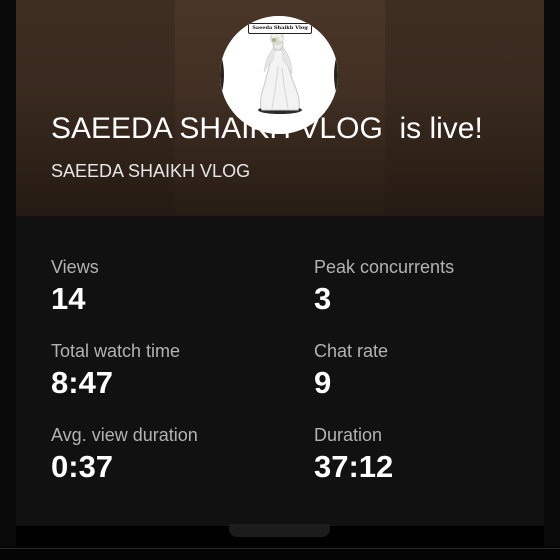  Describe the element at coordinates (124, 435) in the screenshot. I see `stat-label-avg-view-duration: Avg. view duration` at that location.